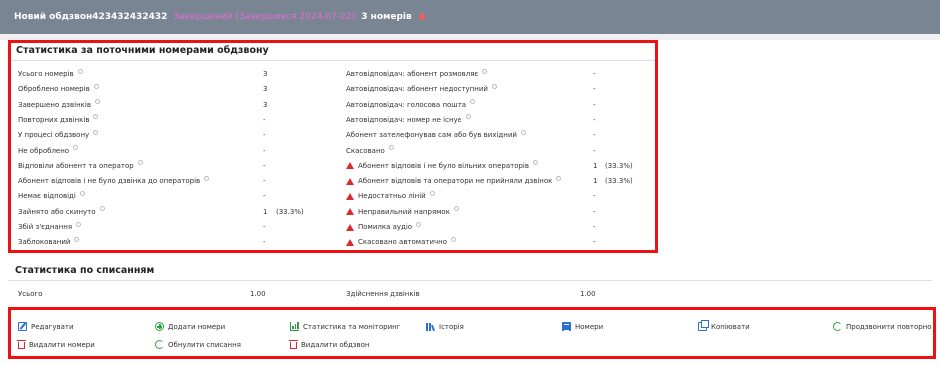  I want to click on delete-numbers-button: Видалити номери, so click(56, 344).